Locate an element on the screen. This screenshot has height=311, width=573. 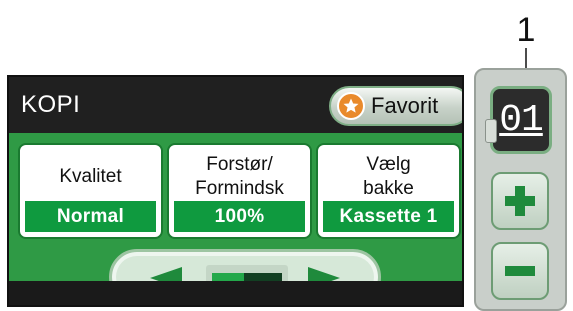
decrease-copies-button is located at coordinates (520, 271).